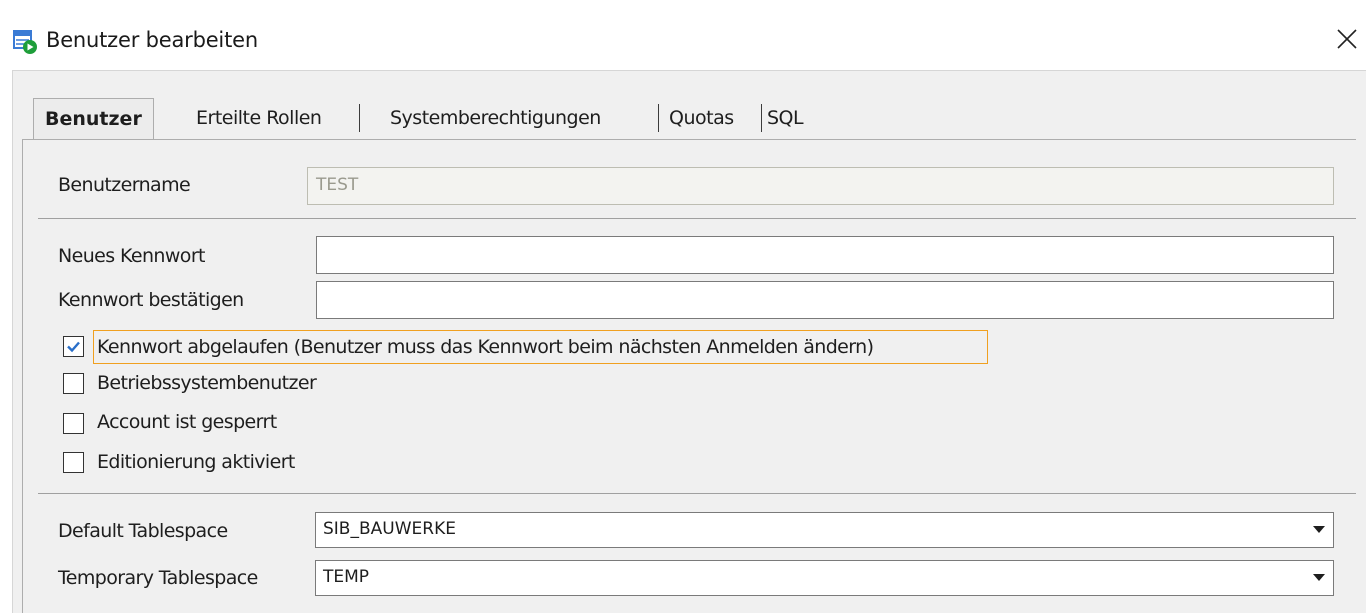 The image size is (1366, 613). I want to click on title-bar: Benutzer bearbeiten, so click(683, 35).